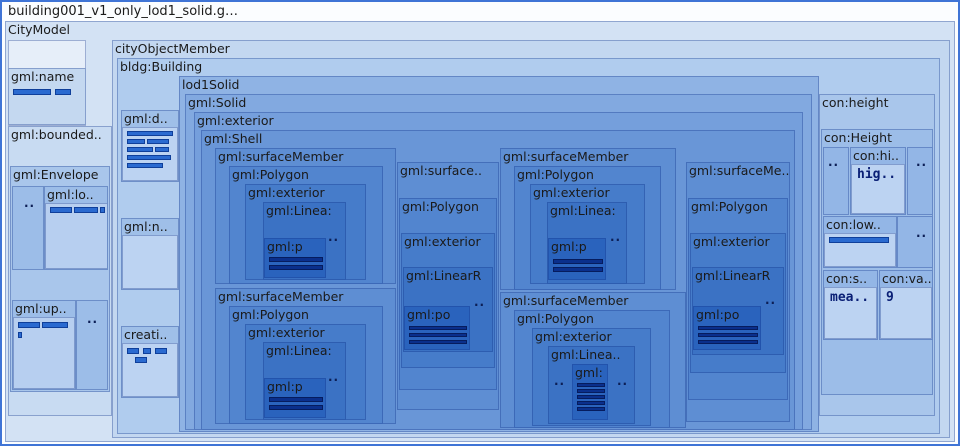  Describe the element at coordinates (150, 370) in the screenshot. I see `node-creation-value` at that location.